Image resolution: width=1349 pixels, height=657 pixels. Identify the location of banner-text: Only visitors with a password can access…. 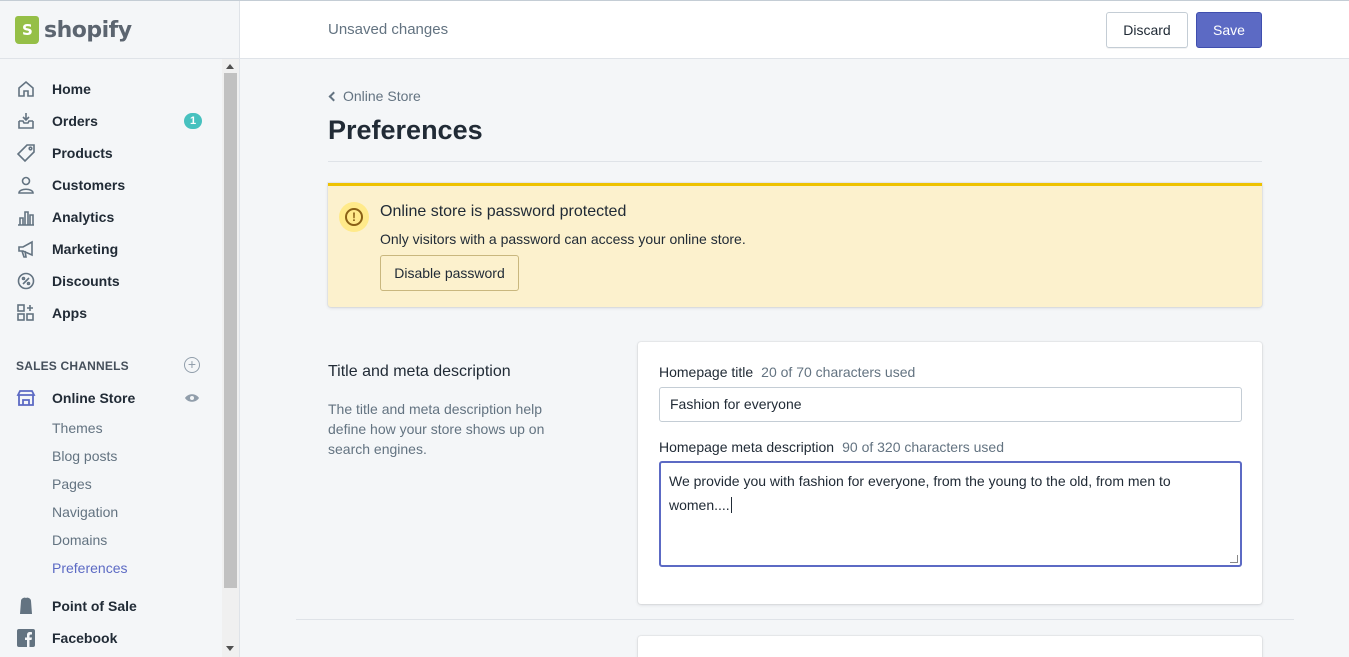
(563, 239).